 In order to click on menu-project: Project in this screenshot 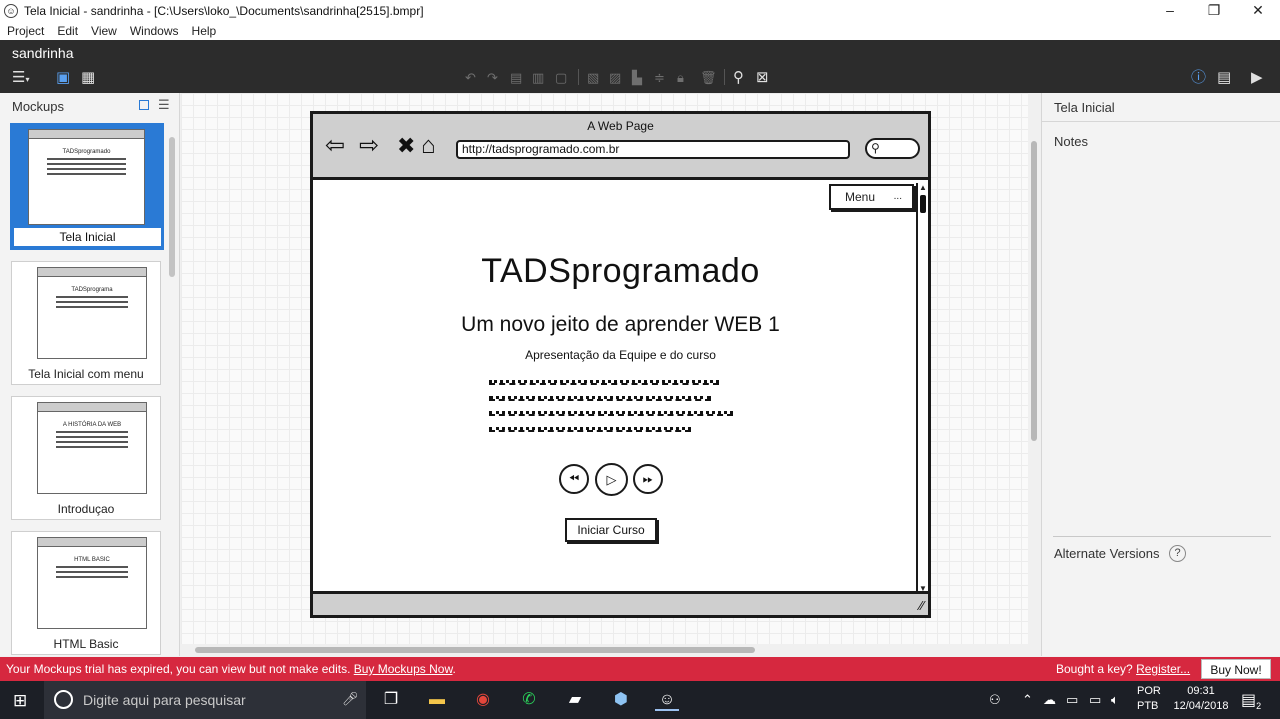, I will do `click(25, 31)`.